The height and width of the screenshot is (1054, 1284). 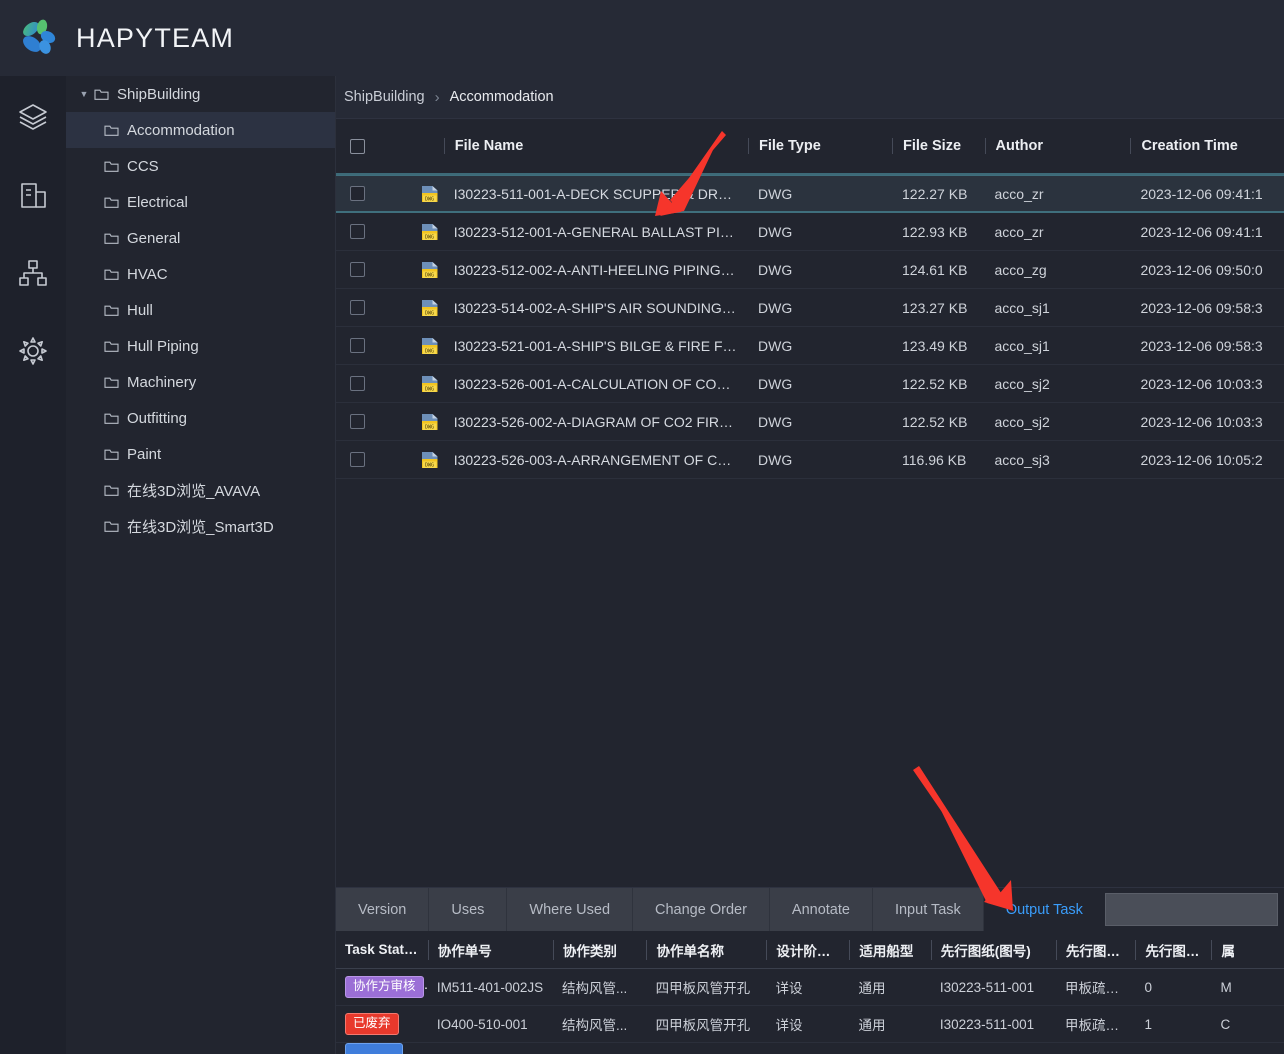 What do you see at coordinates (200, 382) in the screenshot?
I see `tree-item-8: Machinery` at bounding box center [200, 382].